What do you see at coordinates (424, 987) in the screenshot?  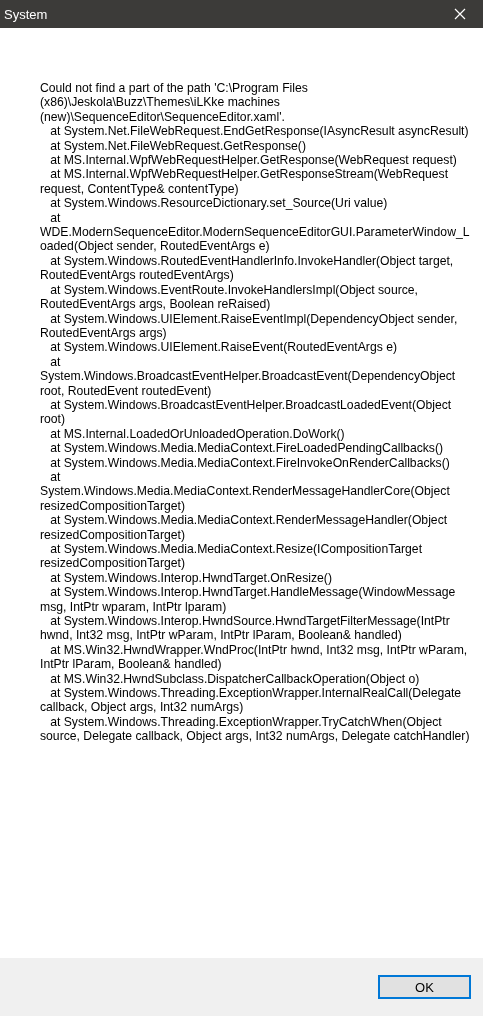 I see `ok-button: OK` at bounding box center [424, 987].